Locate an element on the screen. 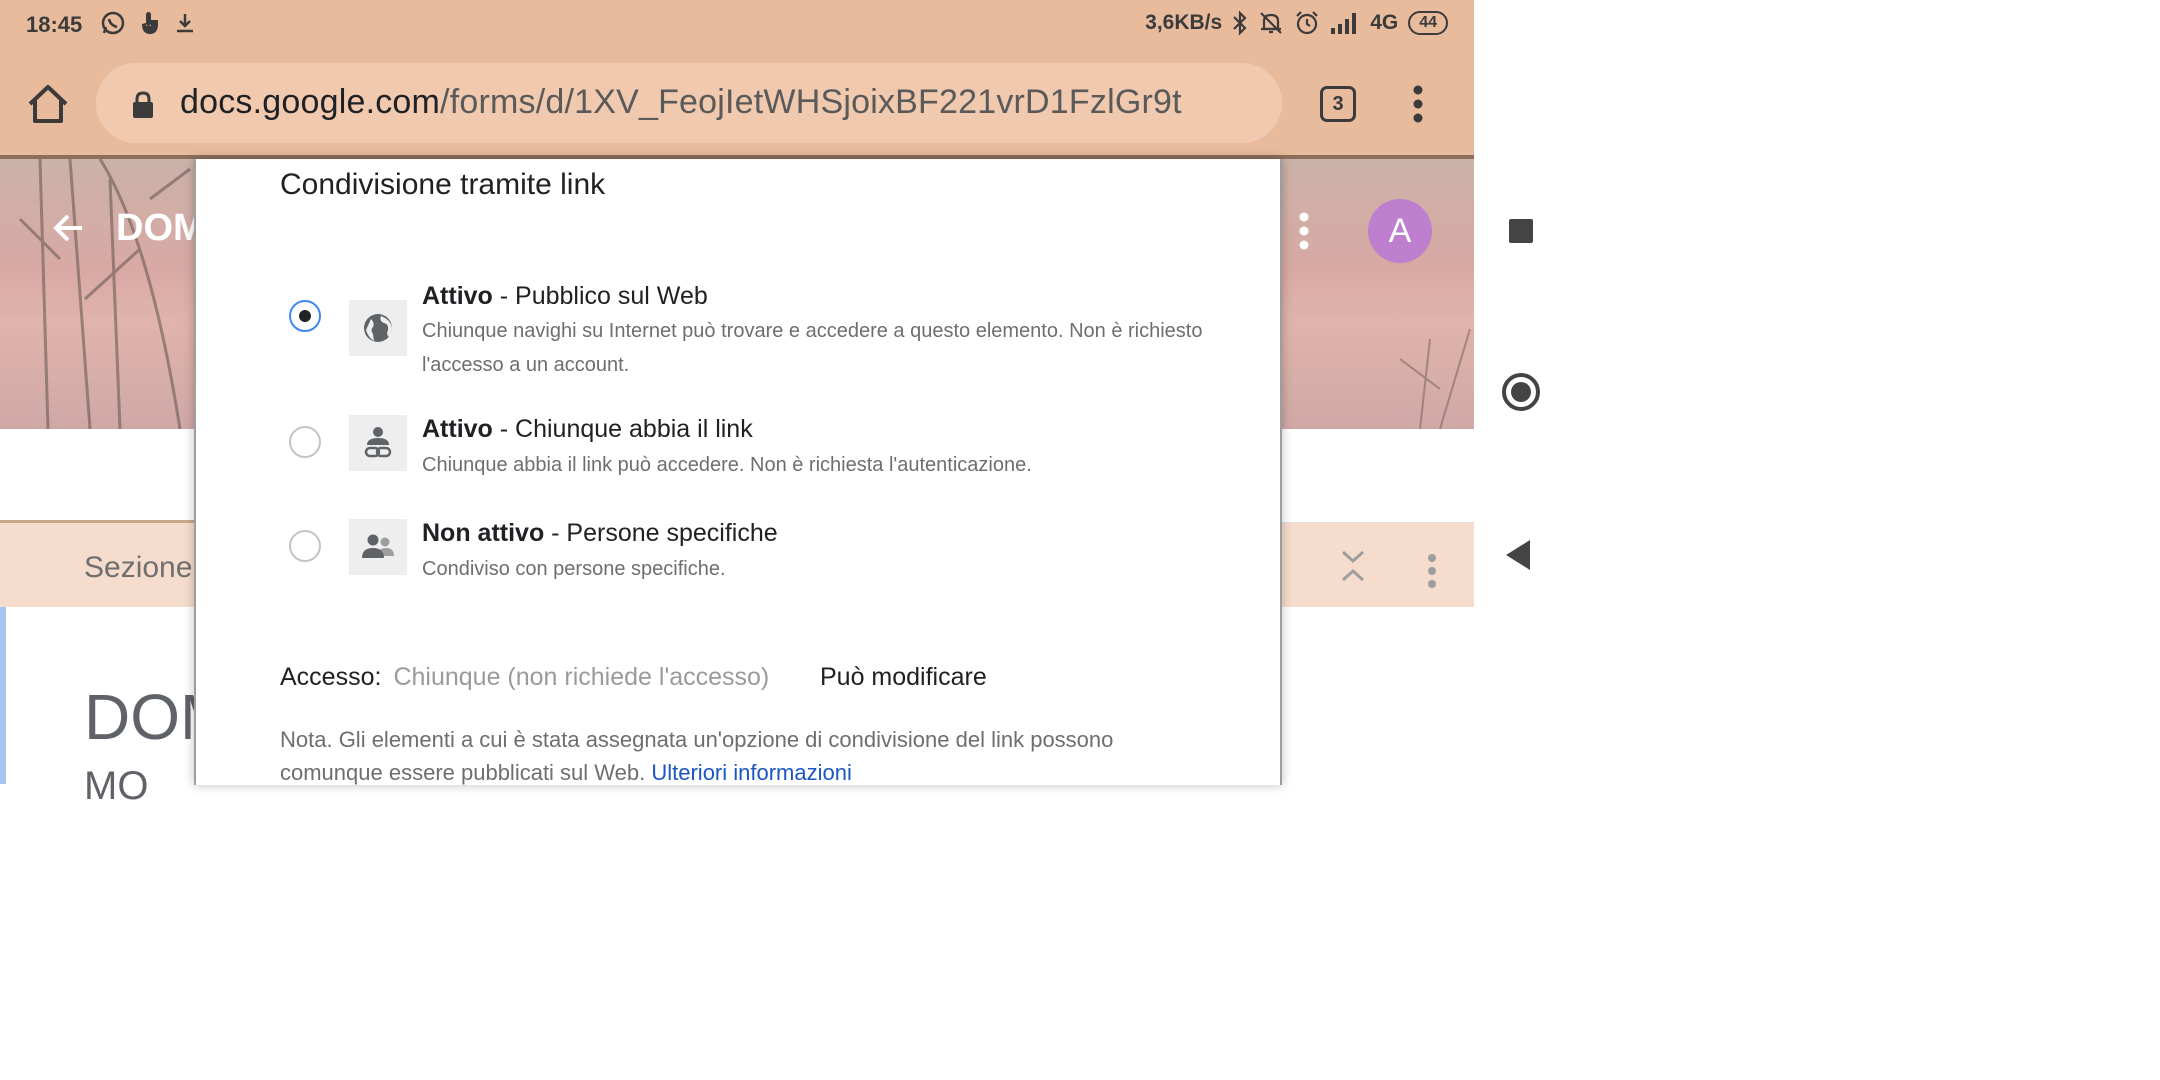 The height and width of the screenshot is (1080, 2160). touch-icon is located at coordinates (150, 23).